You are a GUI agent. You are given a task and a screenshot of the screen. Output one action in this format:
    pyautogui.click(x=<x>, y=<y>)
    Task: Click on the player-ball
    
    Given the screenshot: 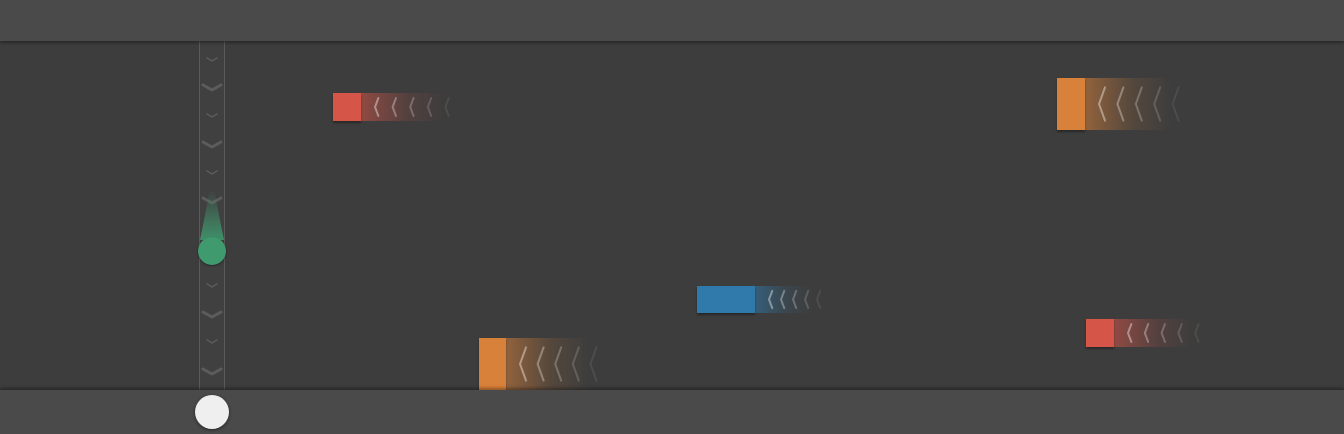 What is the action you would take?
    pyautogui.click(x=212, y=251)
    